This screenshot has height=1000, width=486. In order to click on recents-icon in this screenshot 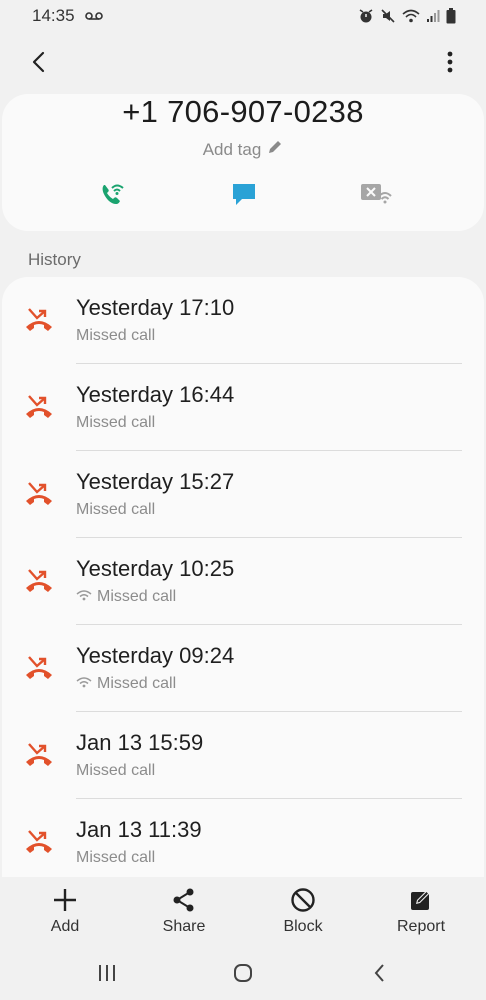, I will do `click(107, 973)`.